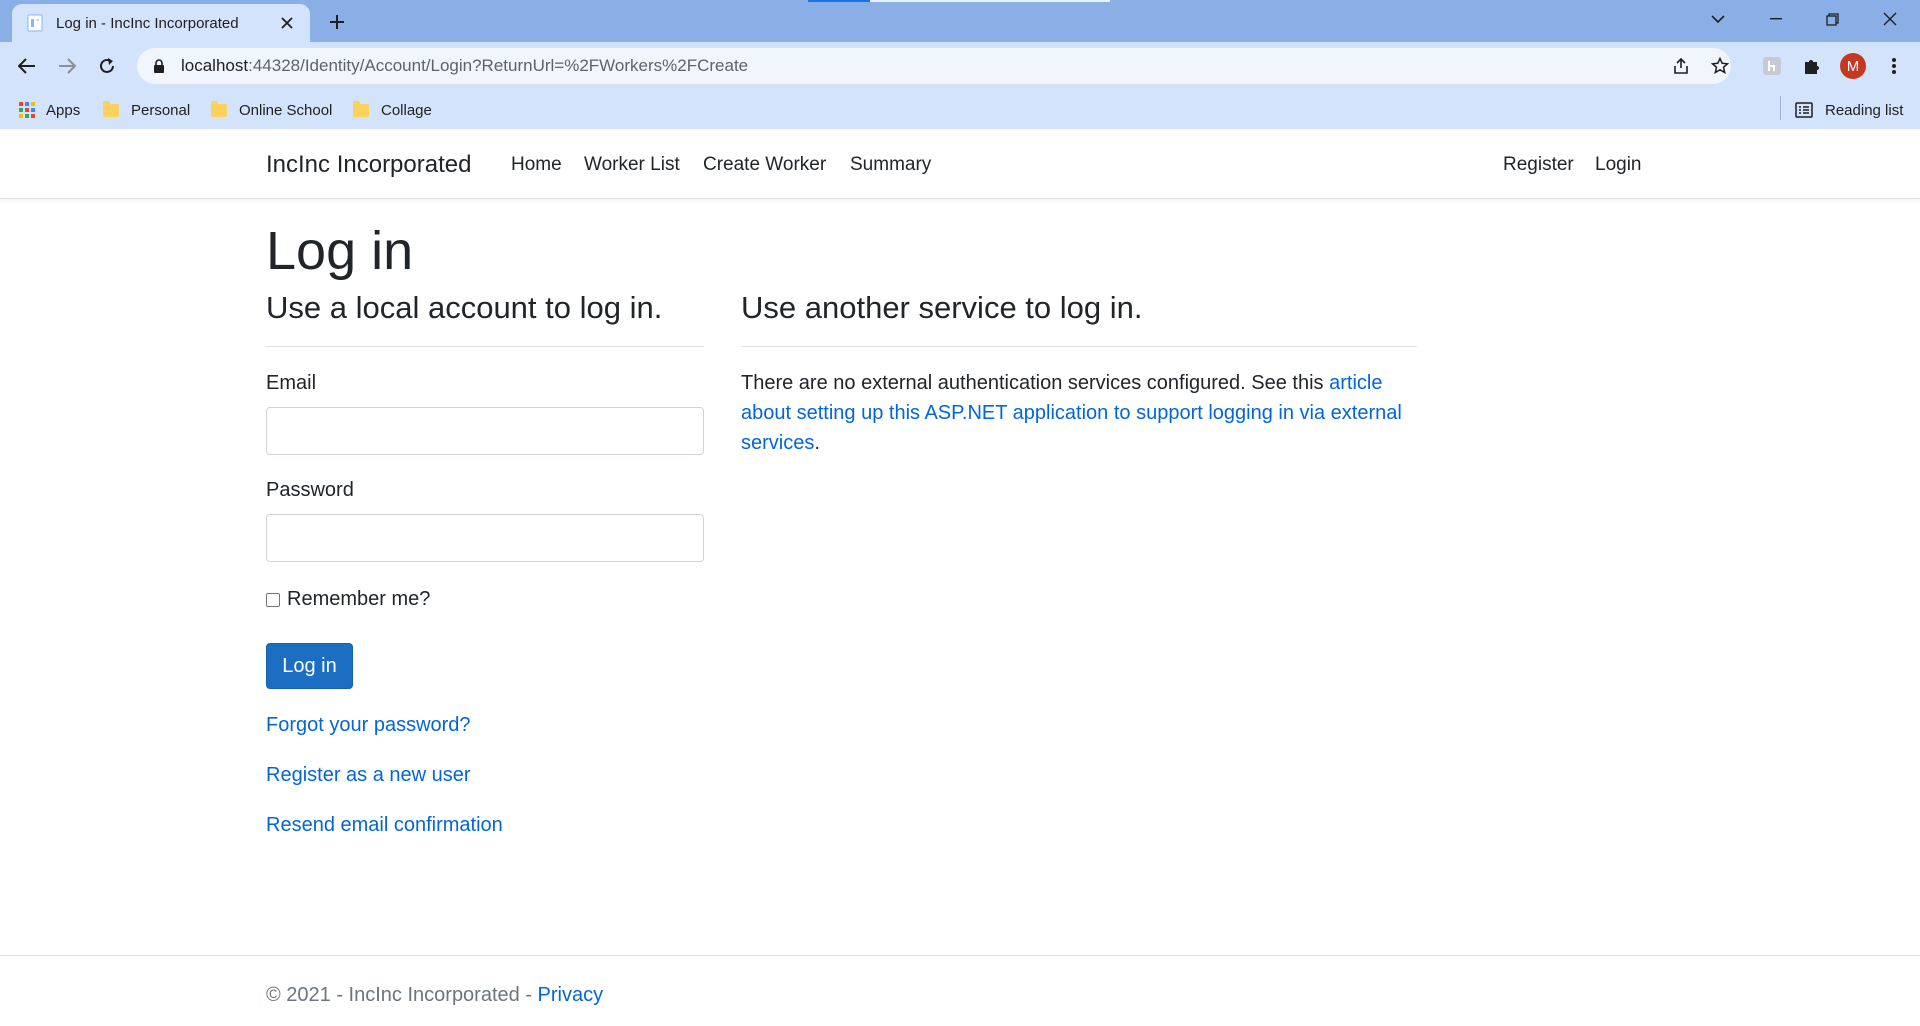 This screenshot has width=1920, height=1026. I want to click on copyright-text: © 2021 - IncInc Incorporated -, so click(402, 995).